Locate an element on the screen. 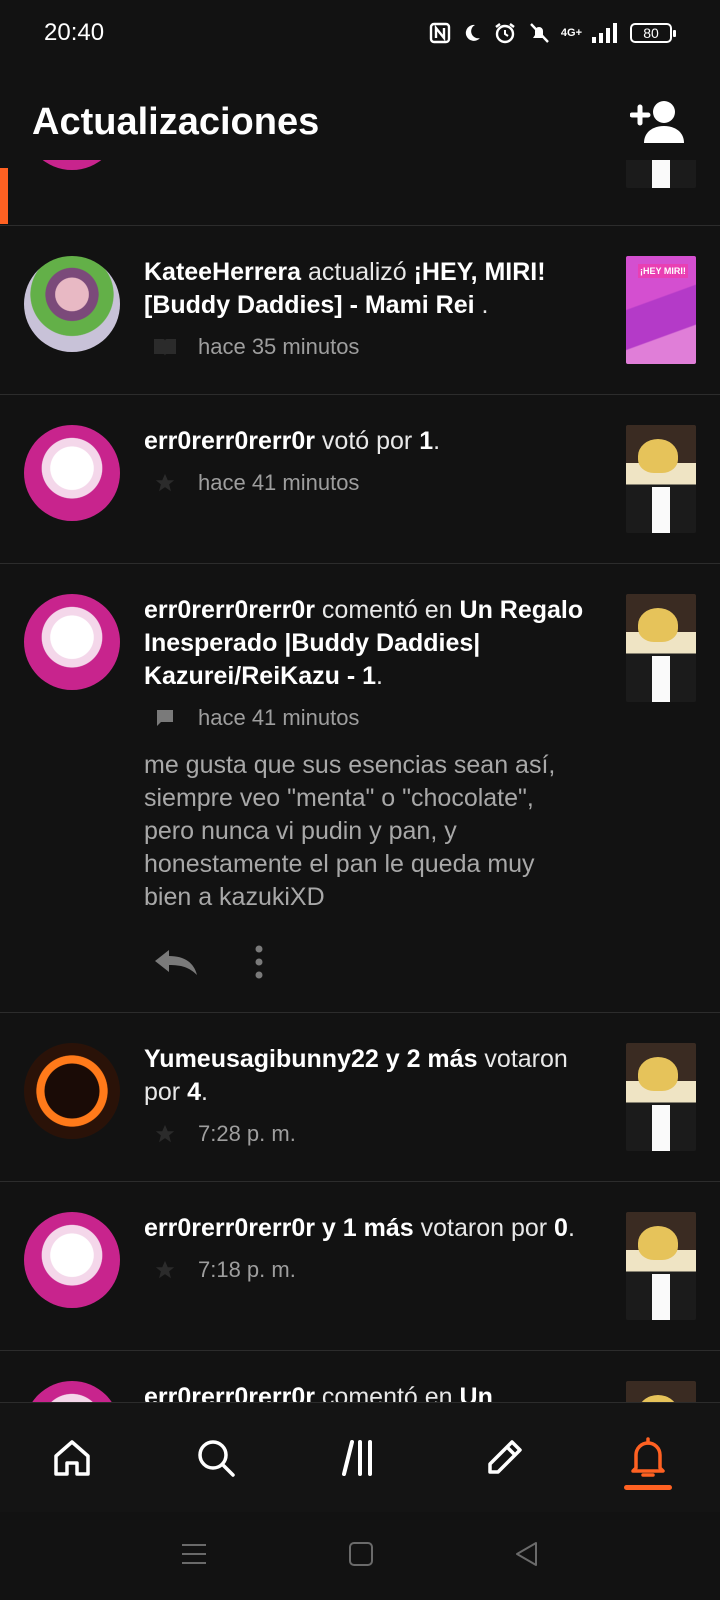 Image resolution: width=720 pixels, height=1600 pixels. feed-item is located at coordinates (360, 193).